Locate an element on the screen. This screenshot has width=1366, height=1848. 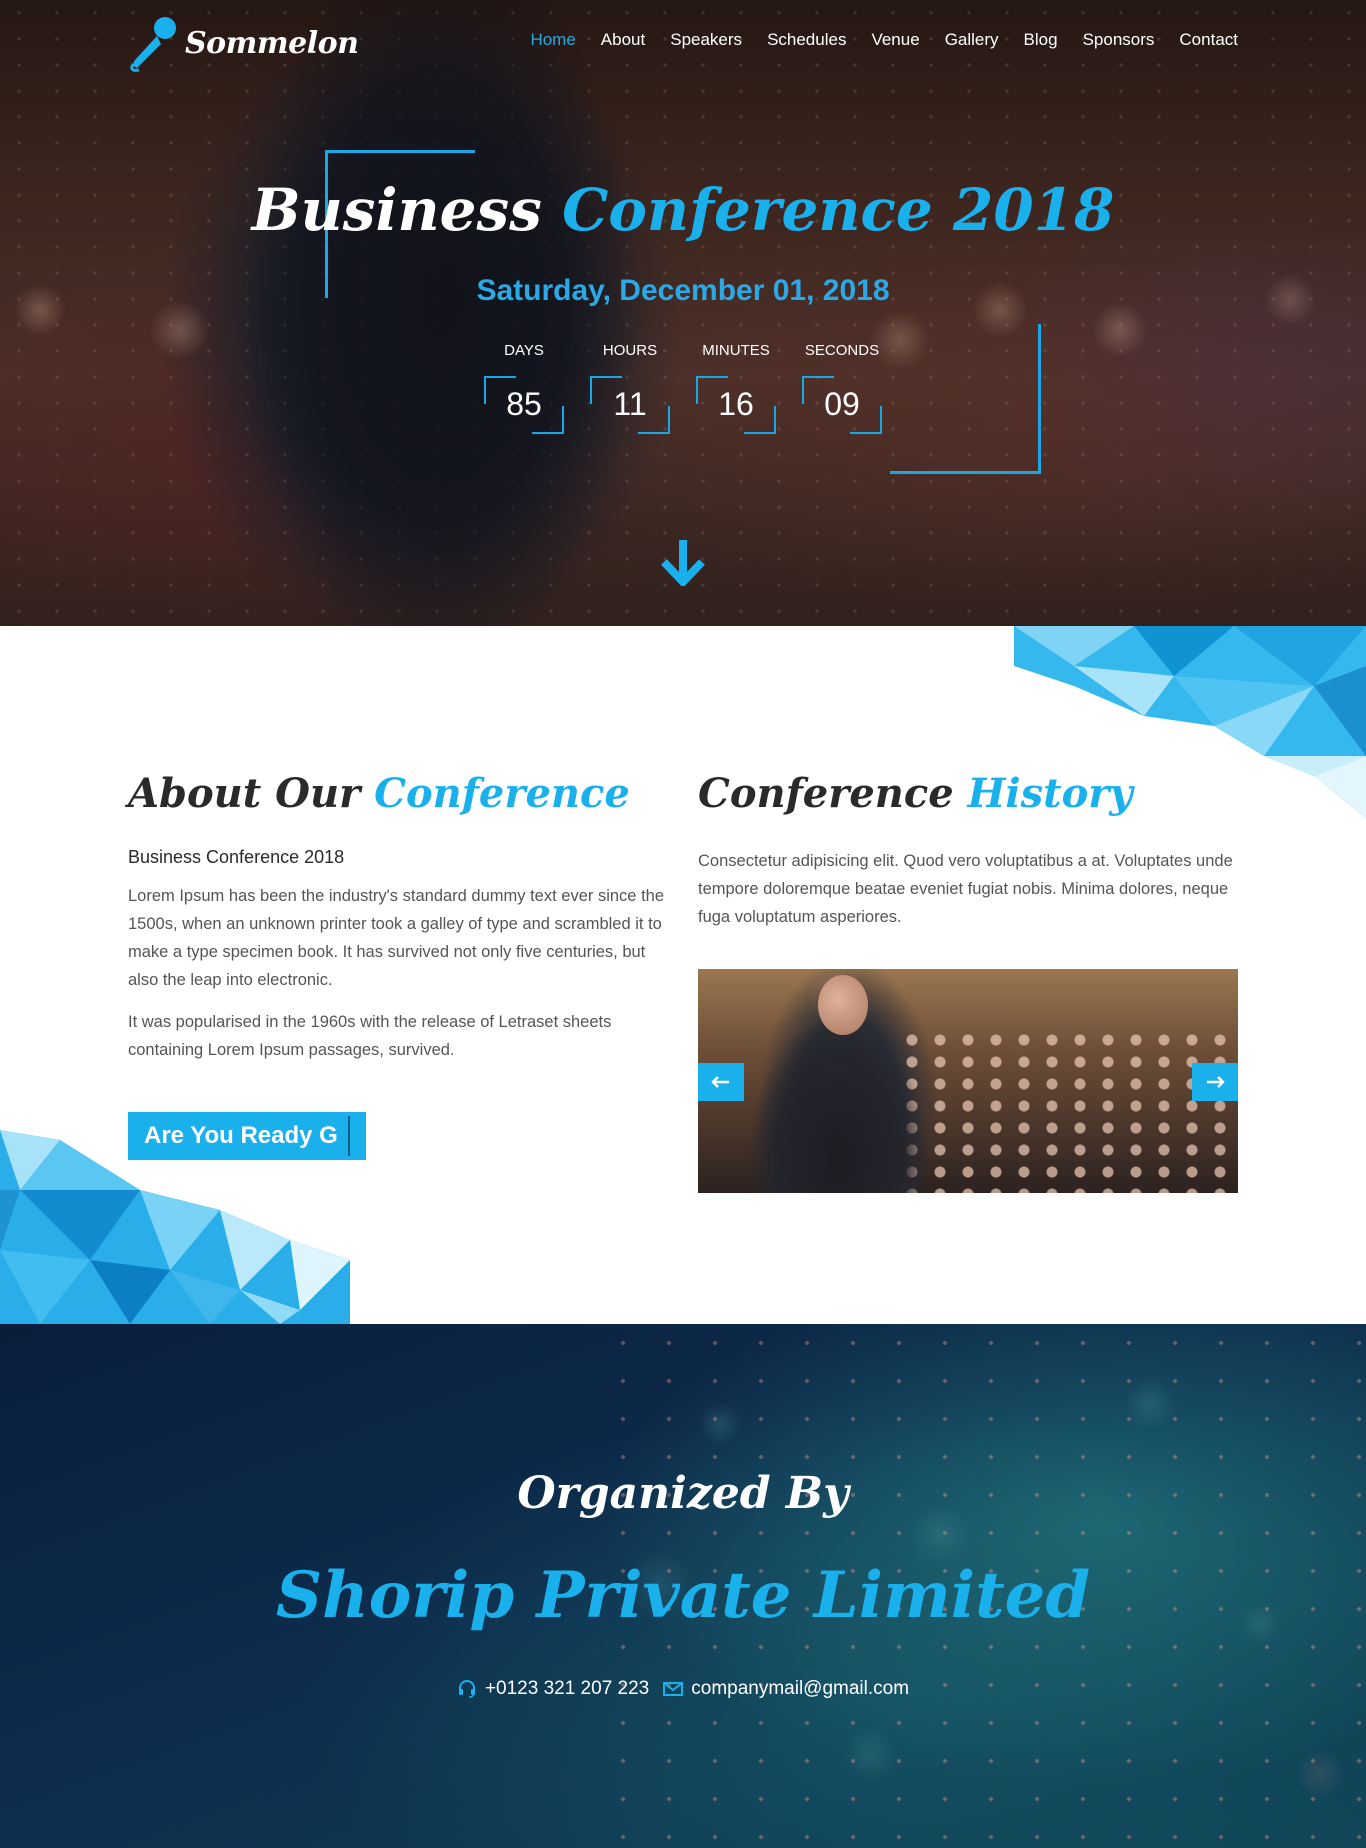
slider-next-button is located at coordinates (1215, 1082).